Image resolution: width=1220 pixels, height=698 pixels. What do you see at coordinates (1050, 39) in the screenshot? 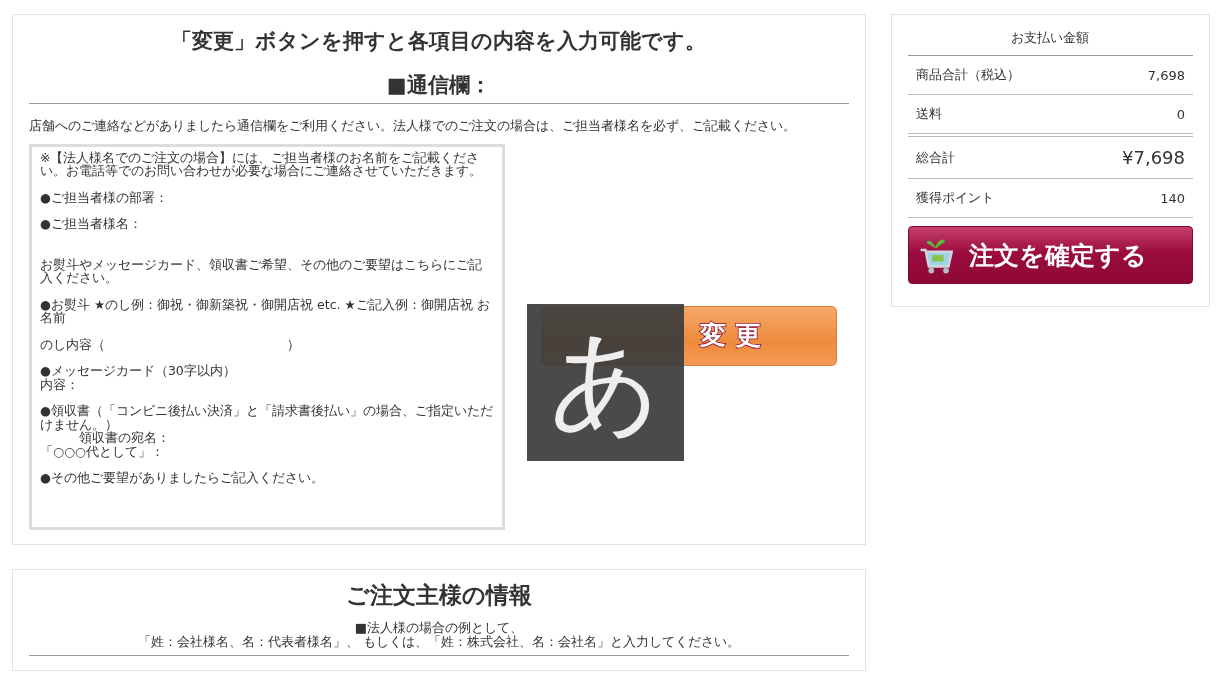
I see `payment-title: お支払い金額` at bounding box center [1050, 39].